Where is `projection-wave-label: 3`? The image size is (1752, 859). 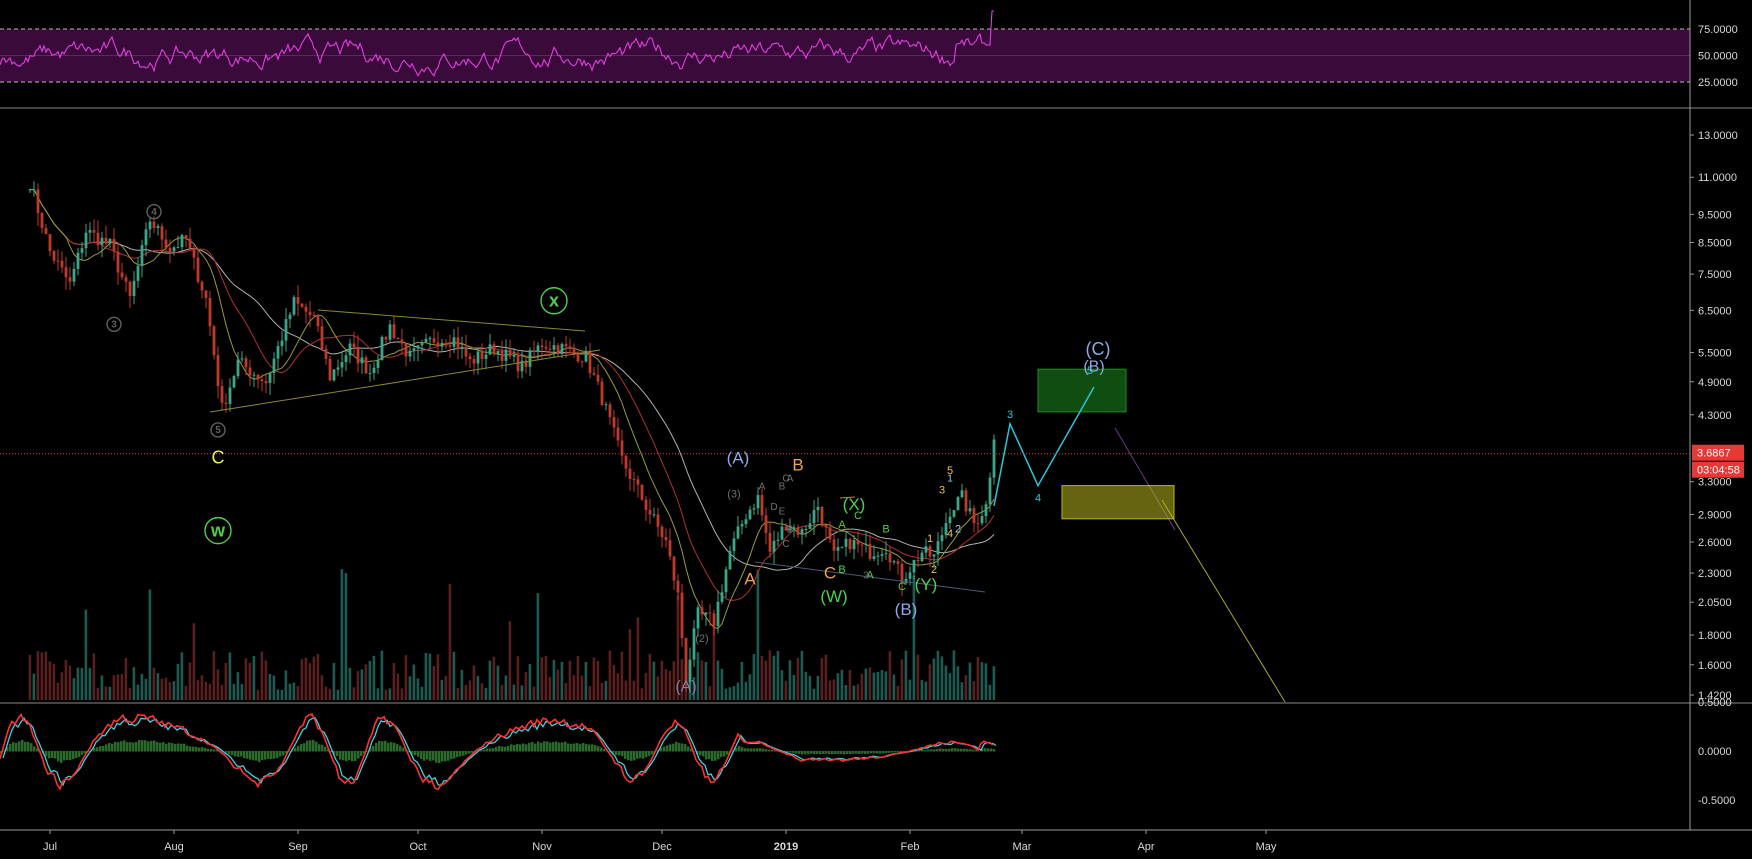 projection-wave-label: 3 is located at coordinates (1010, 415).